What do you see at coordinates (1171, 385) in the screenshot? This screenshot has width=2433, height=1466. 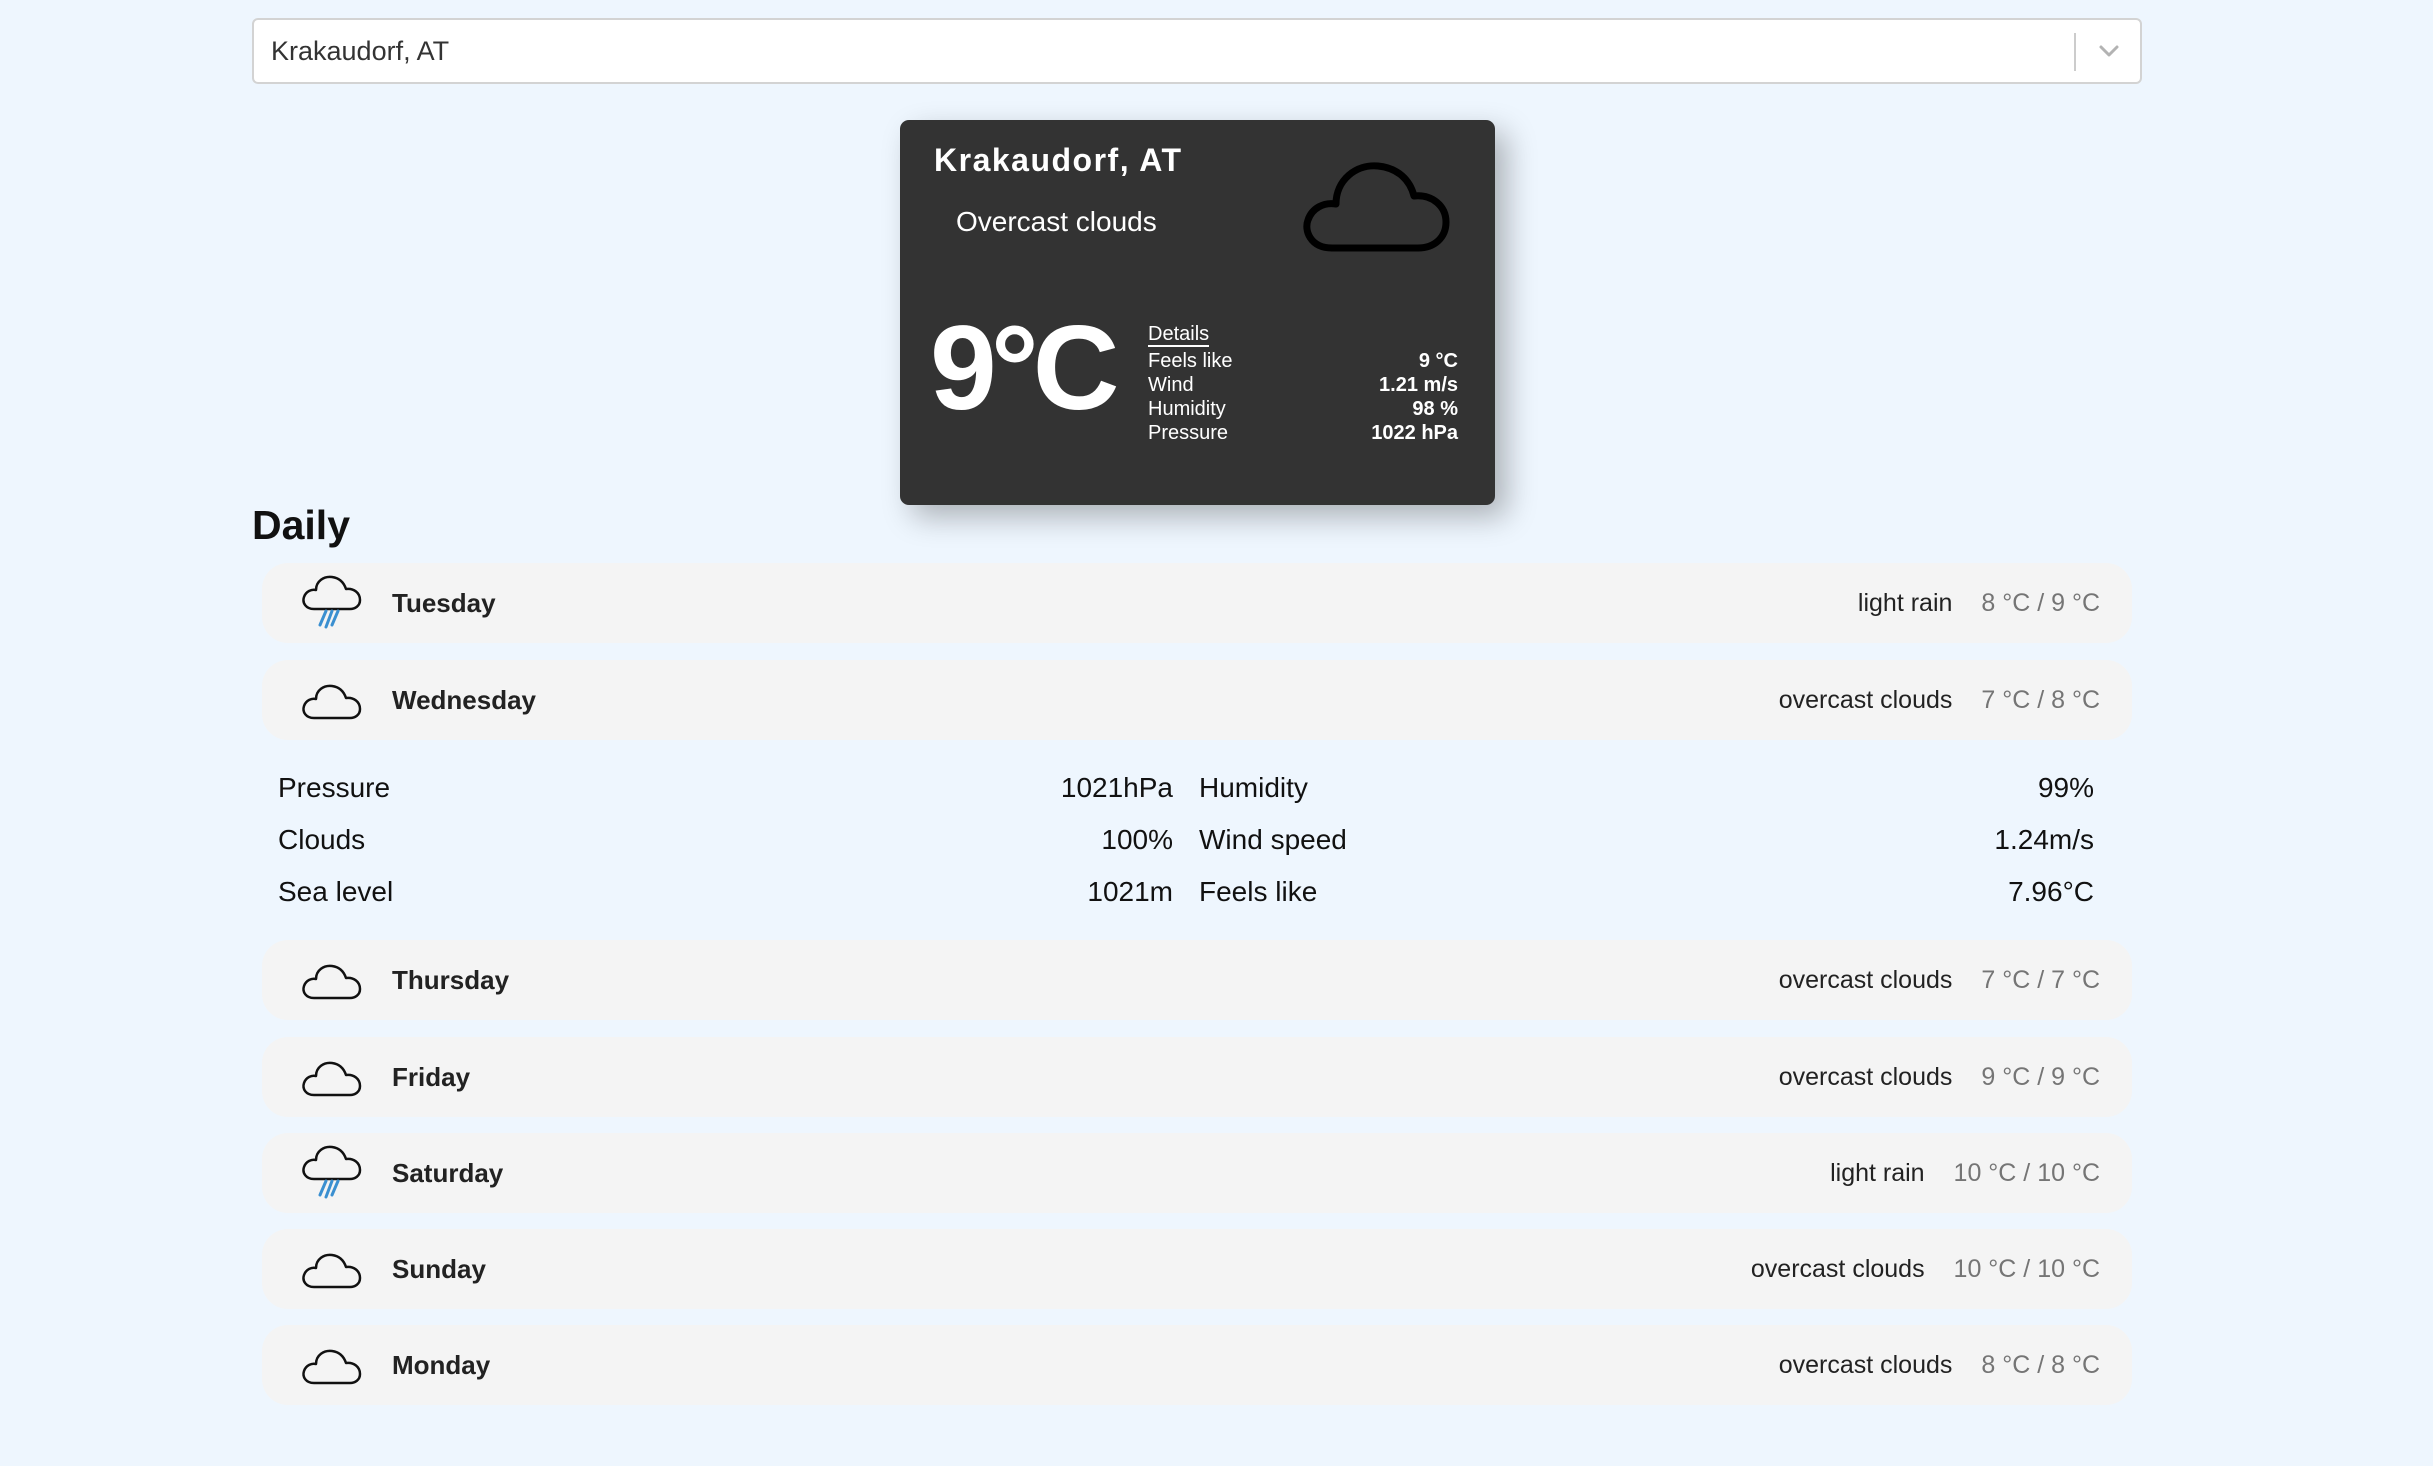 I see `detail-label: Wind` at bounding box center [1171, 385].